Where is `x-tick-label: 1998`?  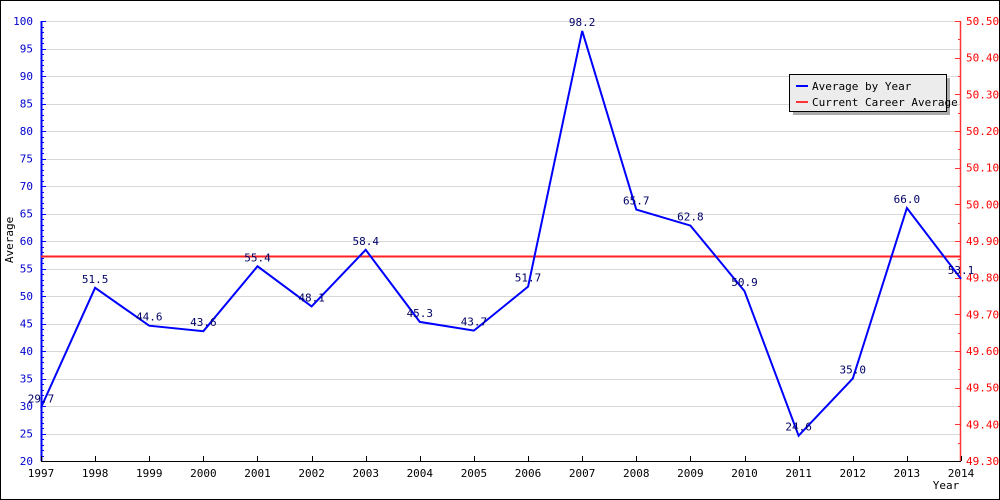 x-tick-label: 1998 is located at coordinates (95, 473).